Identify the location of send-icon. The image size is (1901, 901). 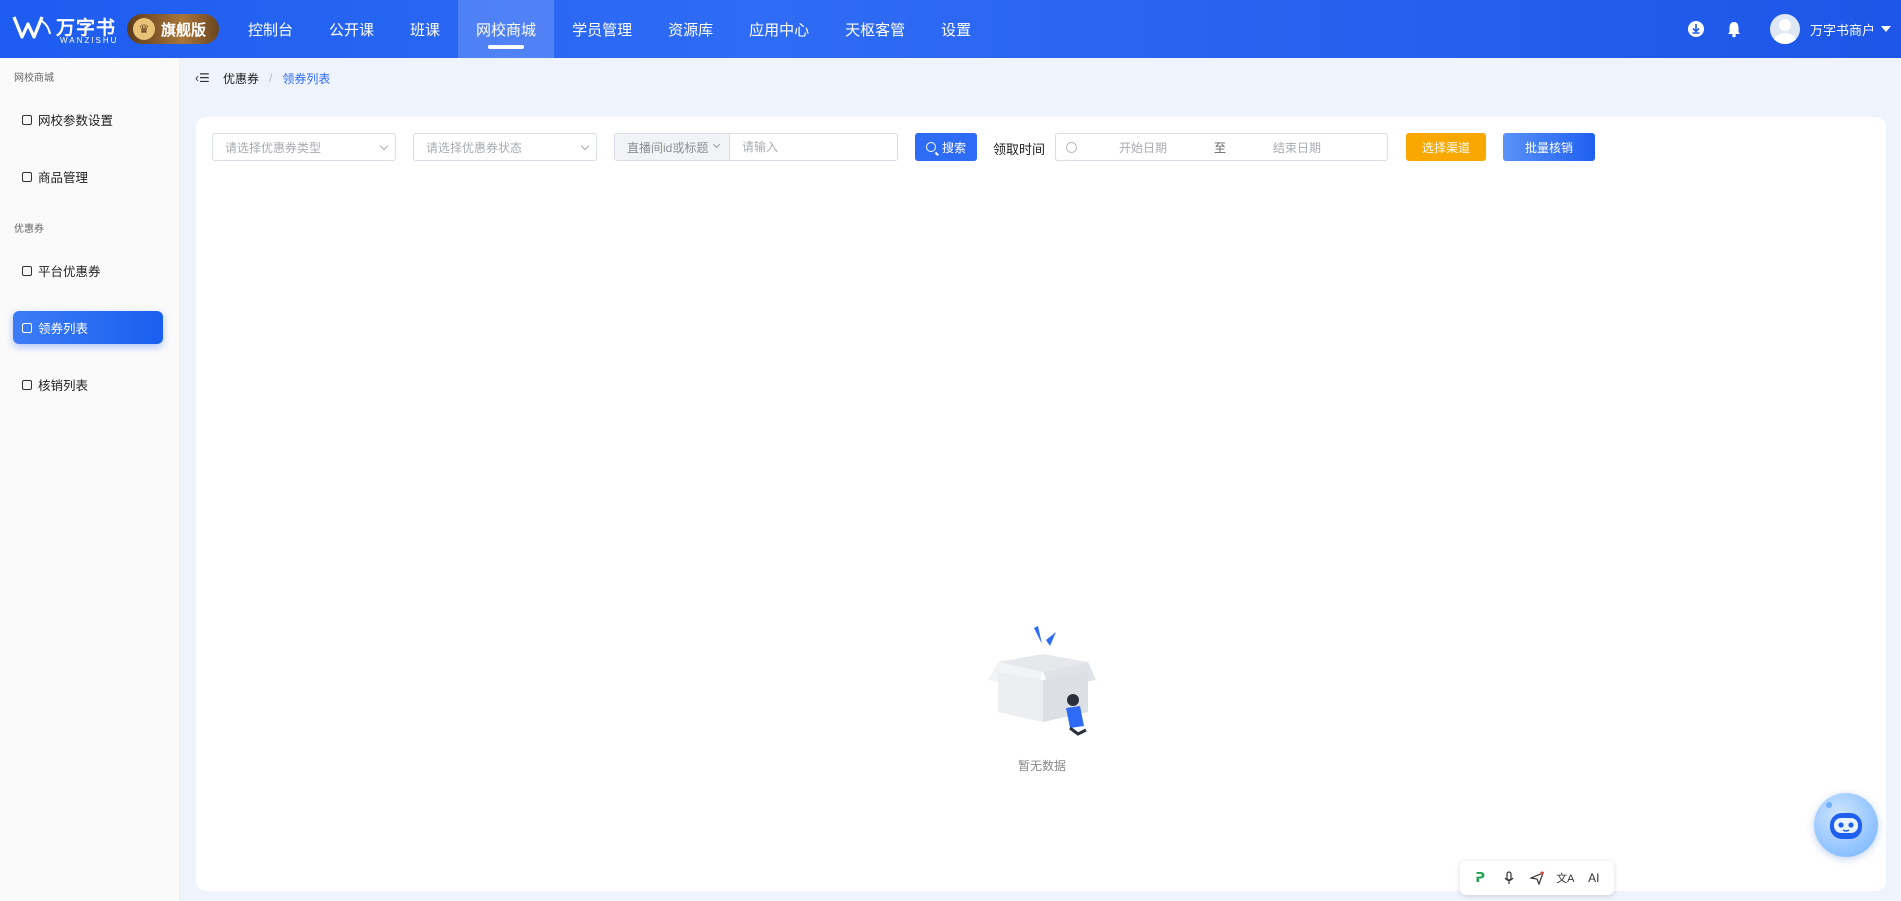
(1537, 878).